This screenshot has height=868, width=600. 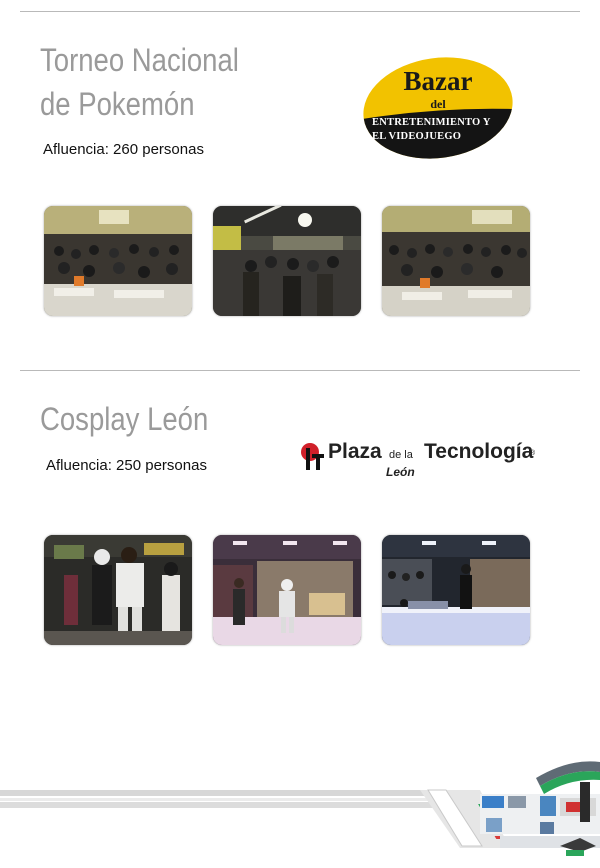 I want to click on plaza-logo-city: León, so click(x=400, y=472).